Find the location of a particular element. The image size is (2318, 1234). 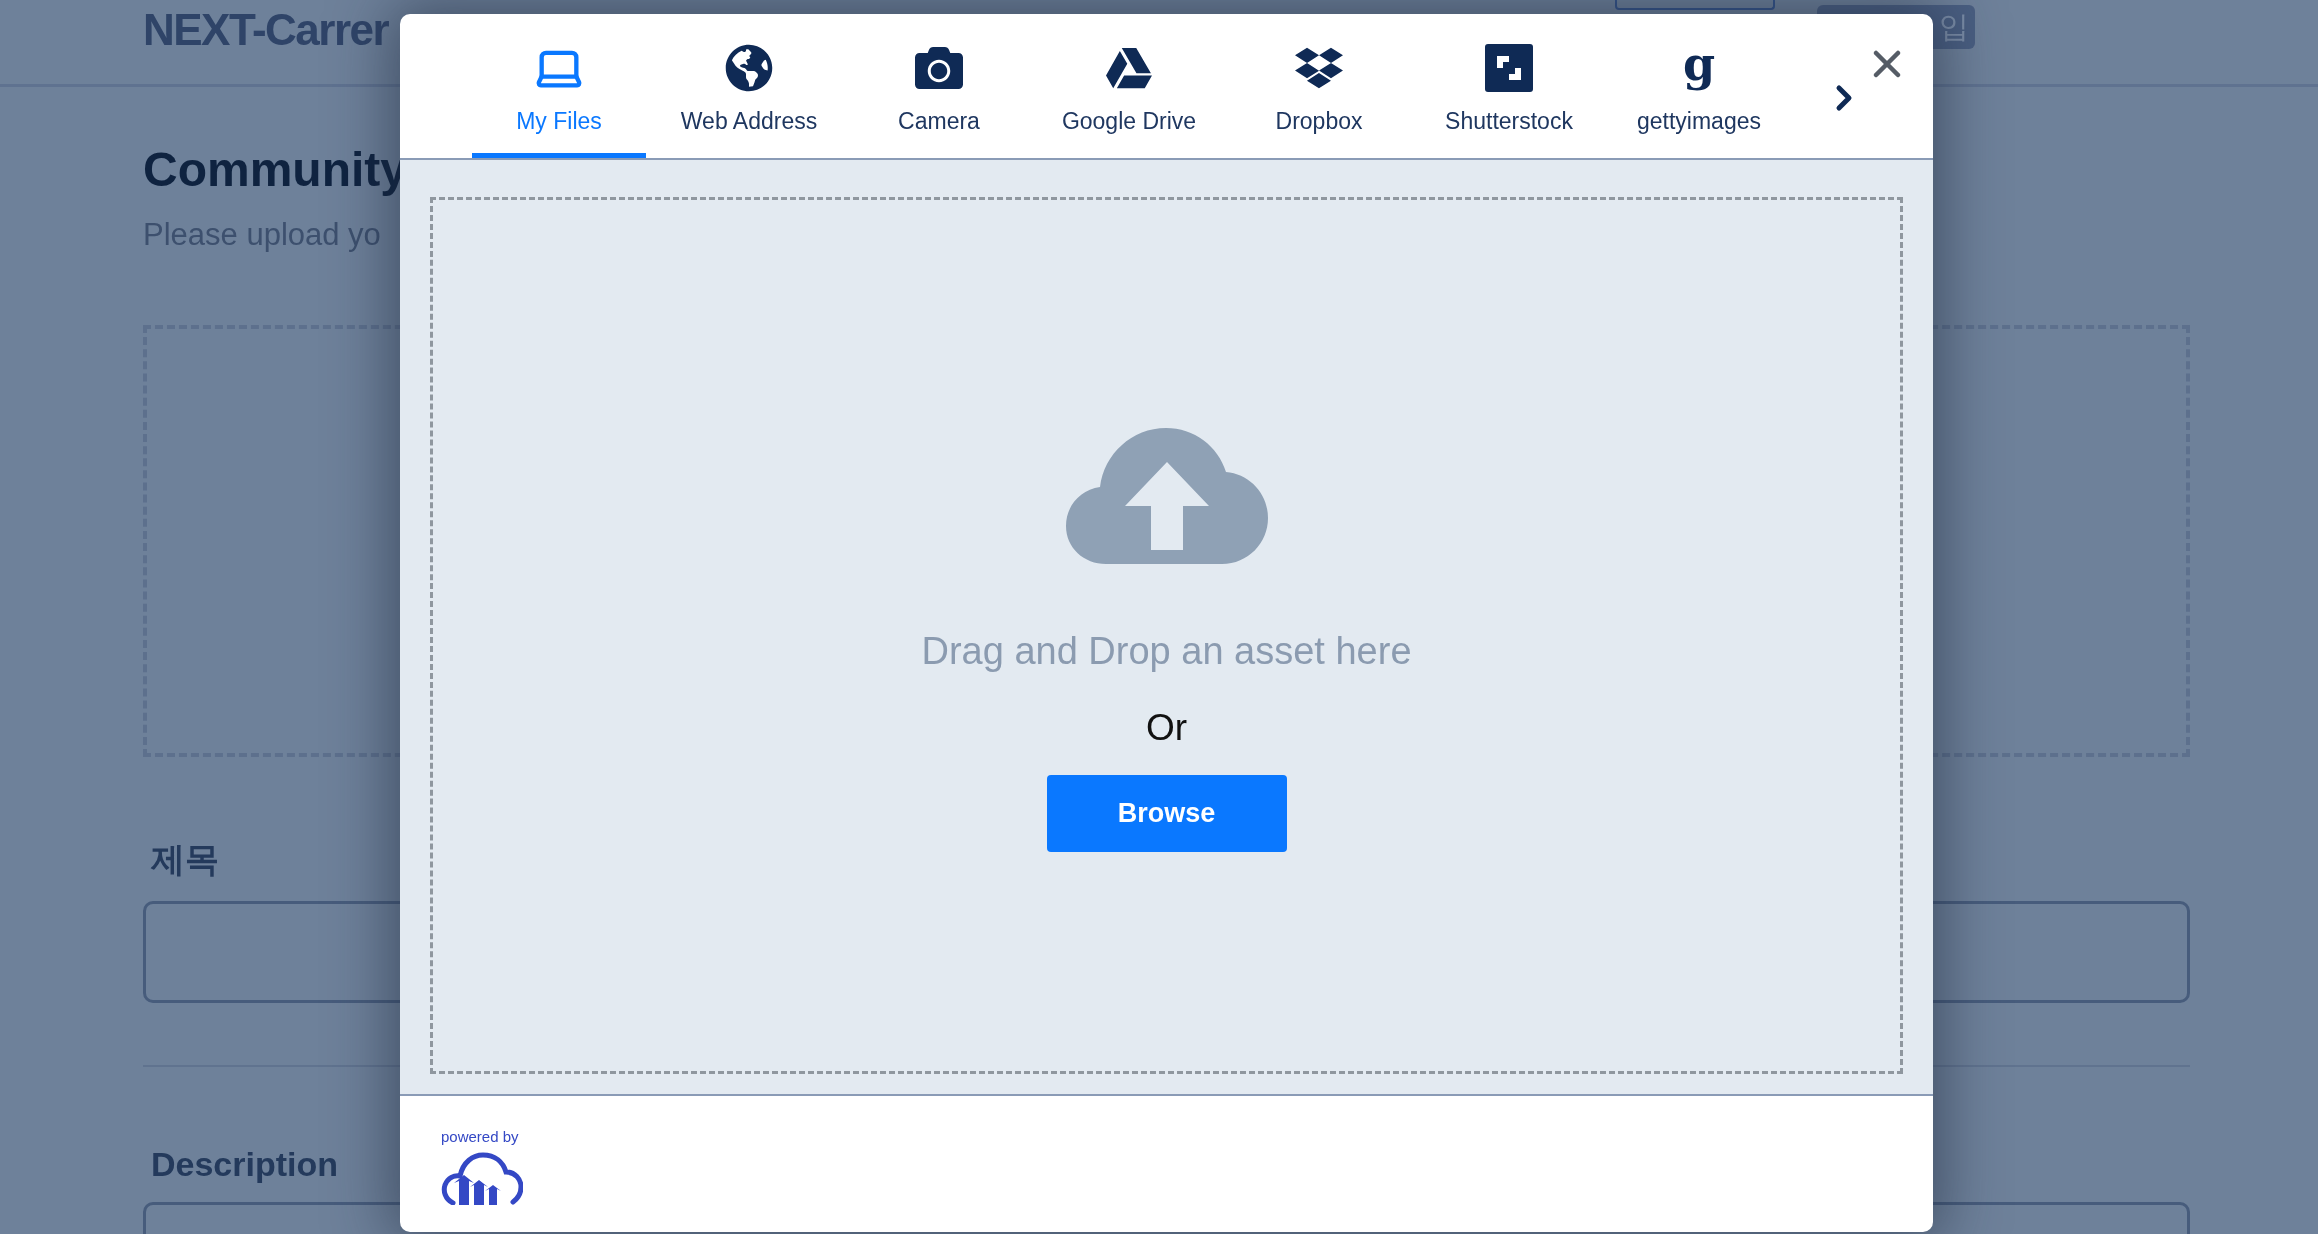

source-tab: Shutterstock is located at coordinates (1509, 86).